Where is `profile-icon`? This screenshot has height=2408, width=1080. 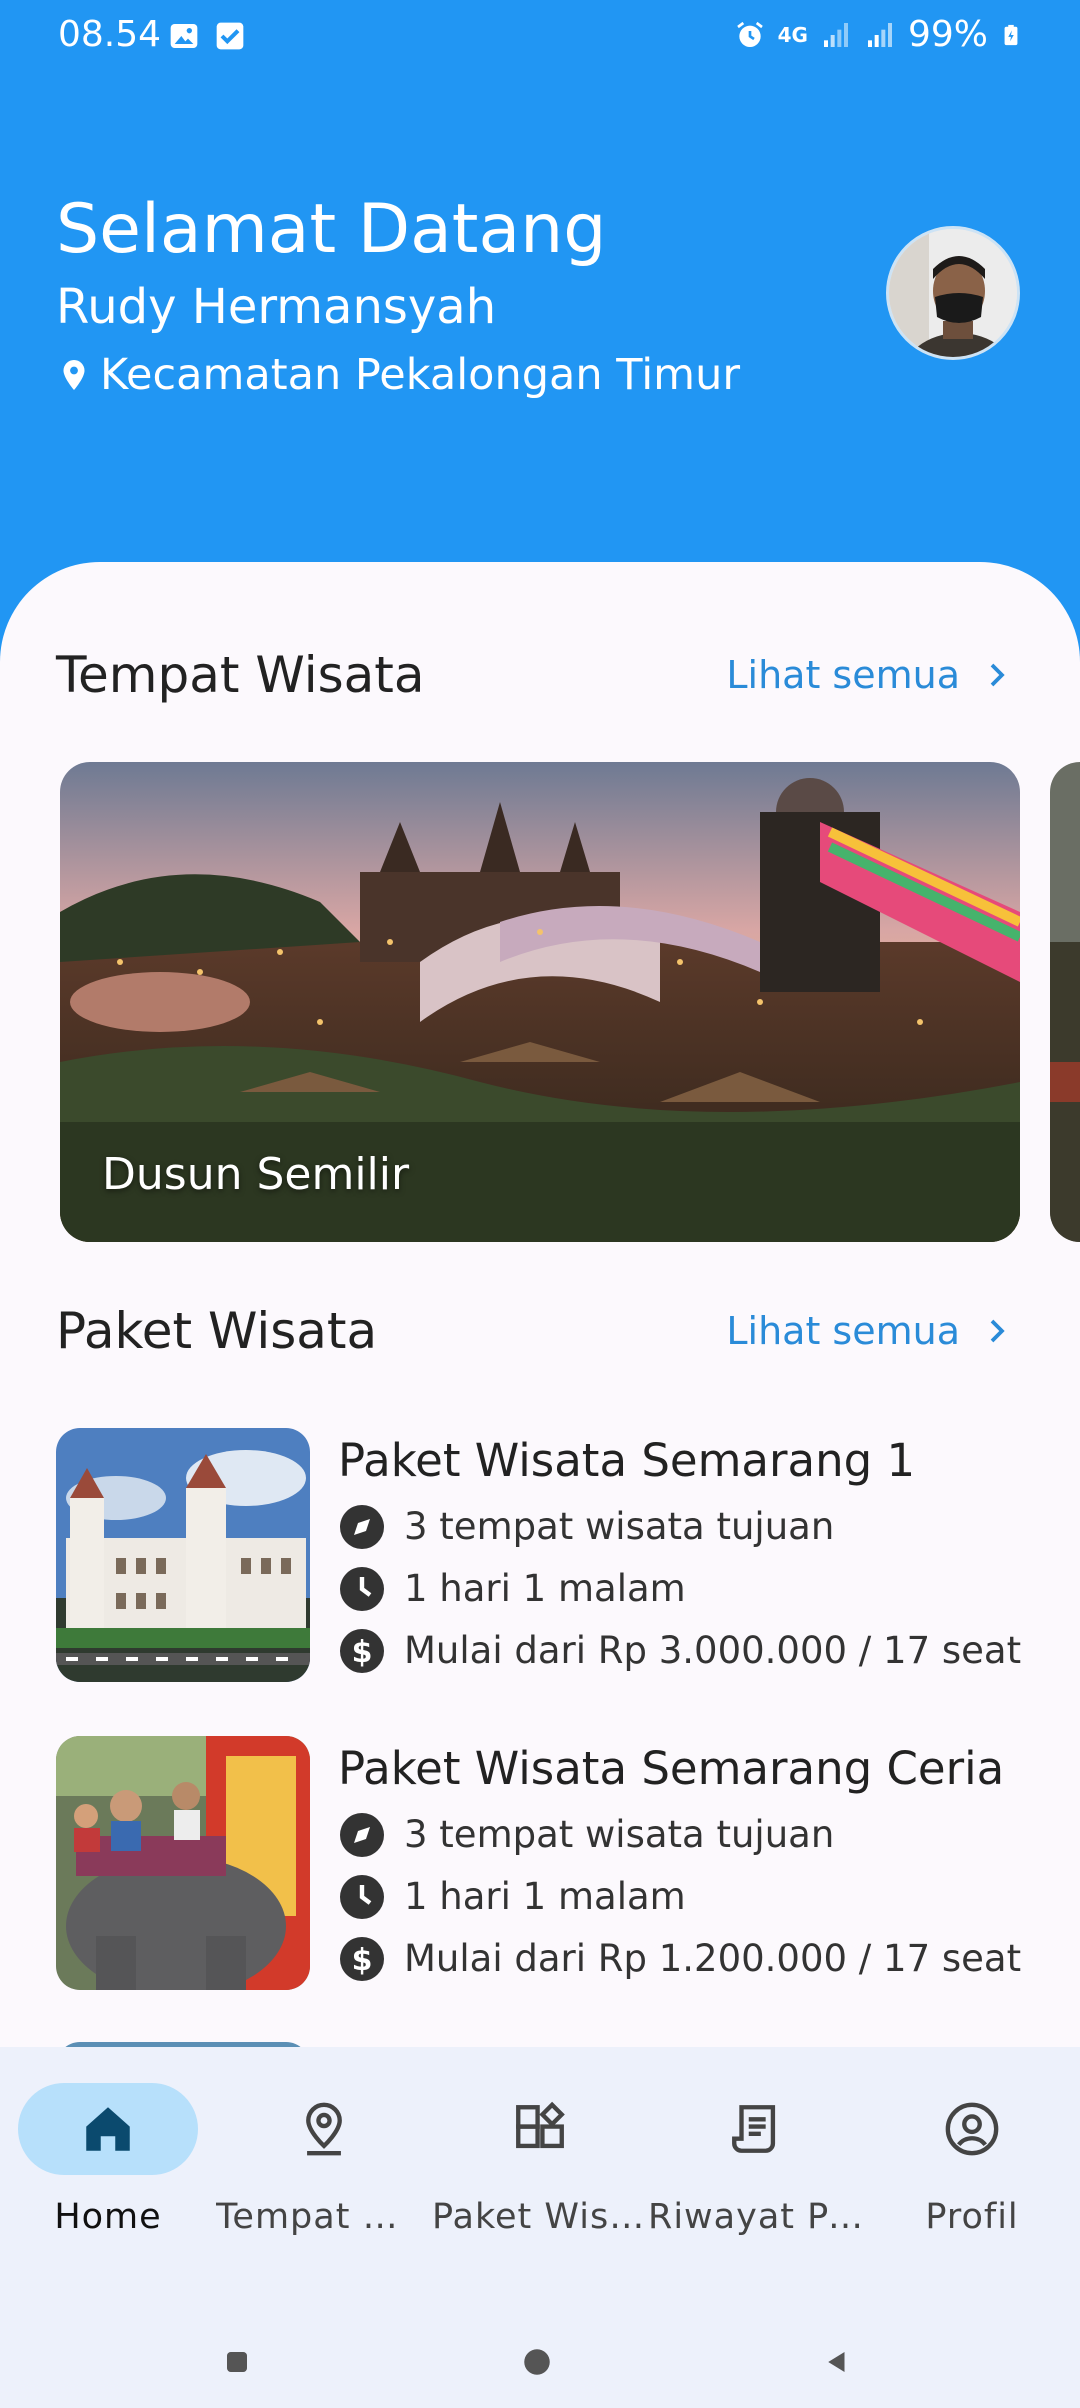
profile-icon is located at coordinates (972, 2129).